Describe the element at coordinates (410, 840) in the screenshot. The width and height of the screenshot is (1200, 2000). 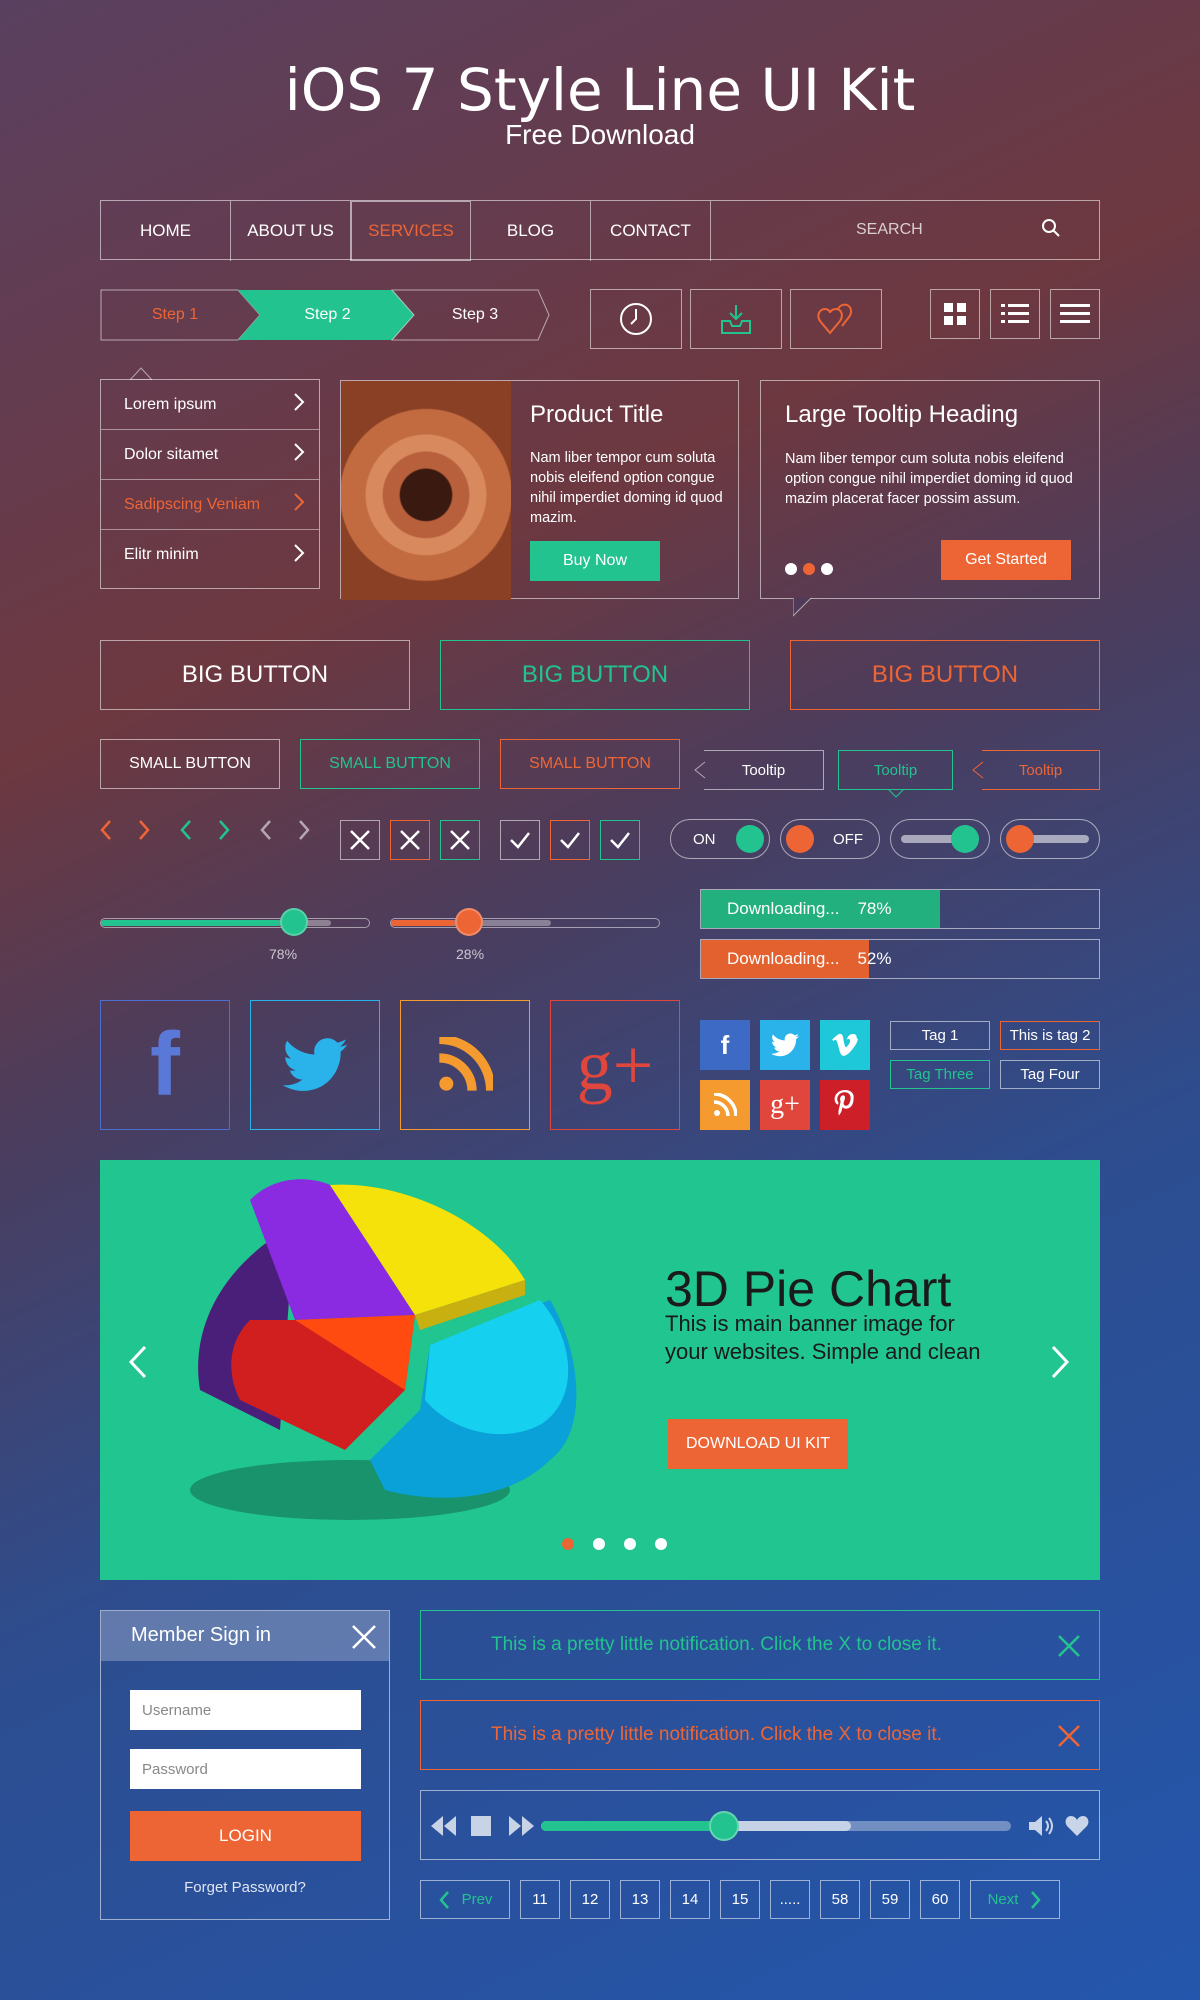
I see `x-checkbox-orange` at that location.